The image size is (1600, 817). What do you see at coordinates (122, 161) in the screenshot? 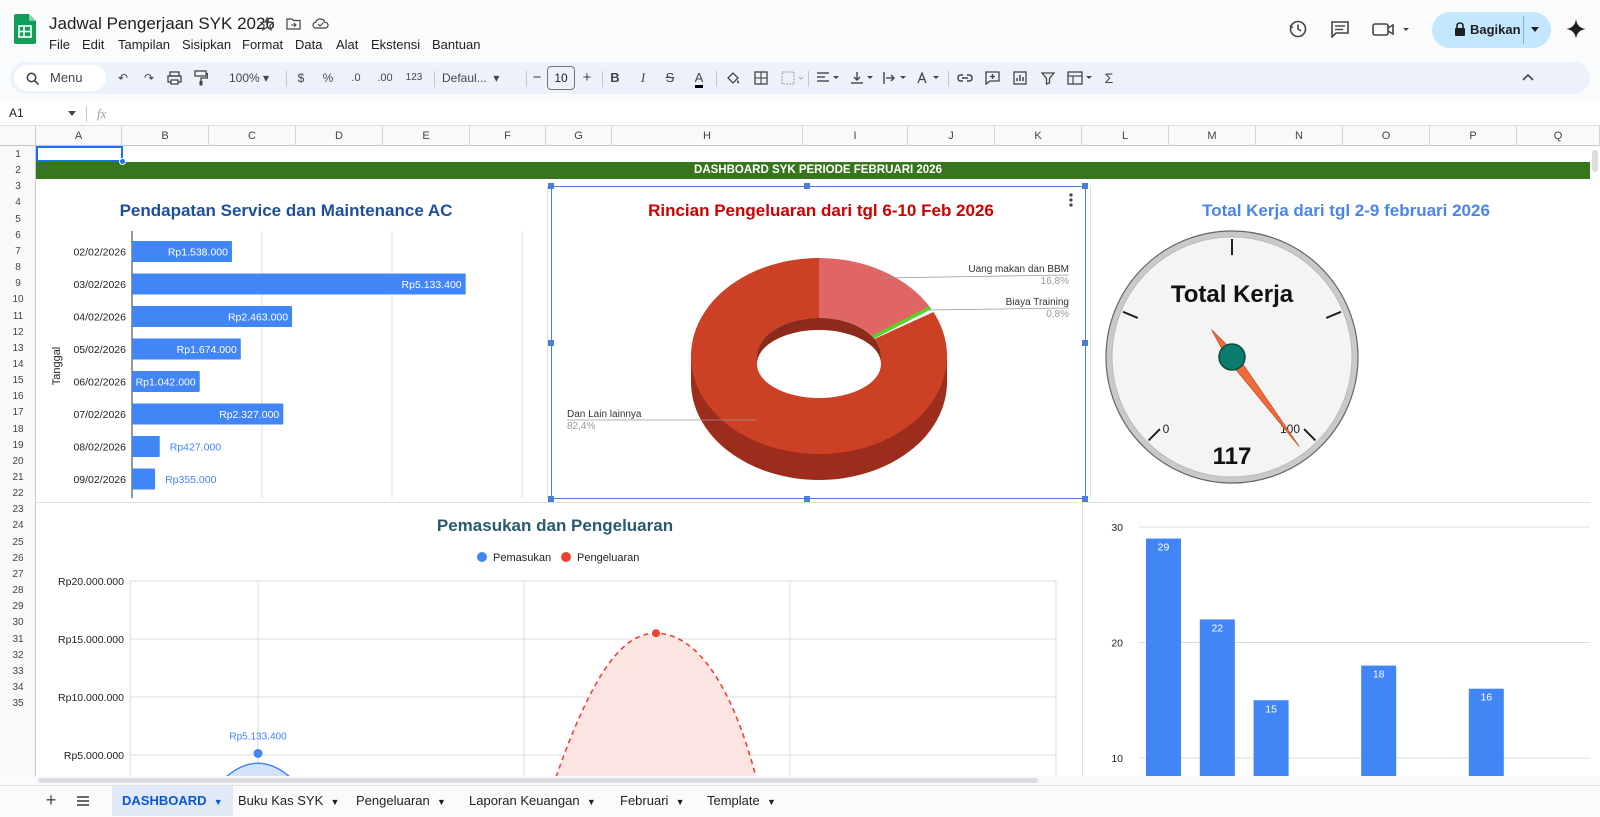
I see `fill-handle` at bounding box center [122, 161].